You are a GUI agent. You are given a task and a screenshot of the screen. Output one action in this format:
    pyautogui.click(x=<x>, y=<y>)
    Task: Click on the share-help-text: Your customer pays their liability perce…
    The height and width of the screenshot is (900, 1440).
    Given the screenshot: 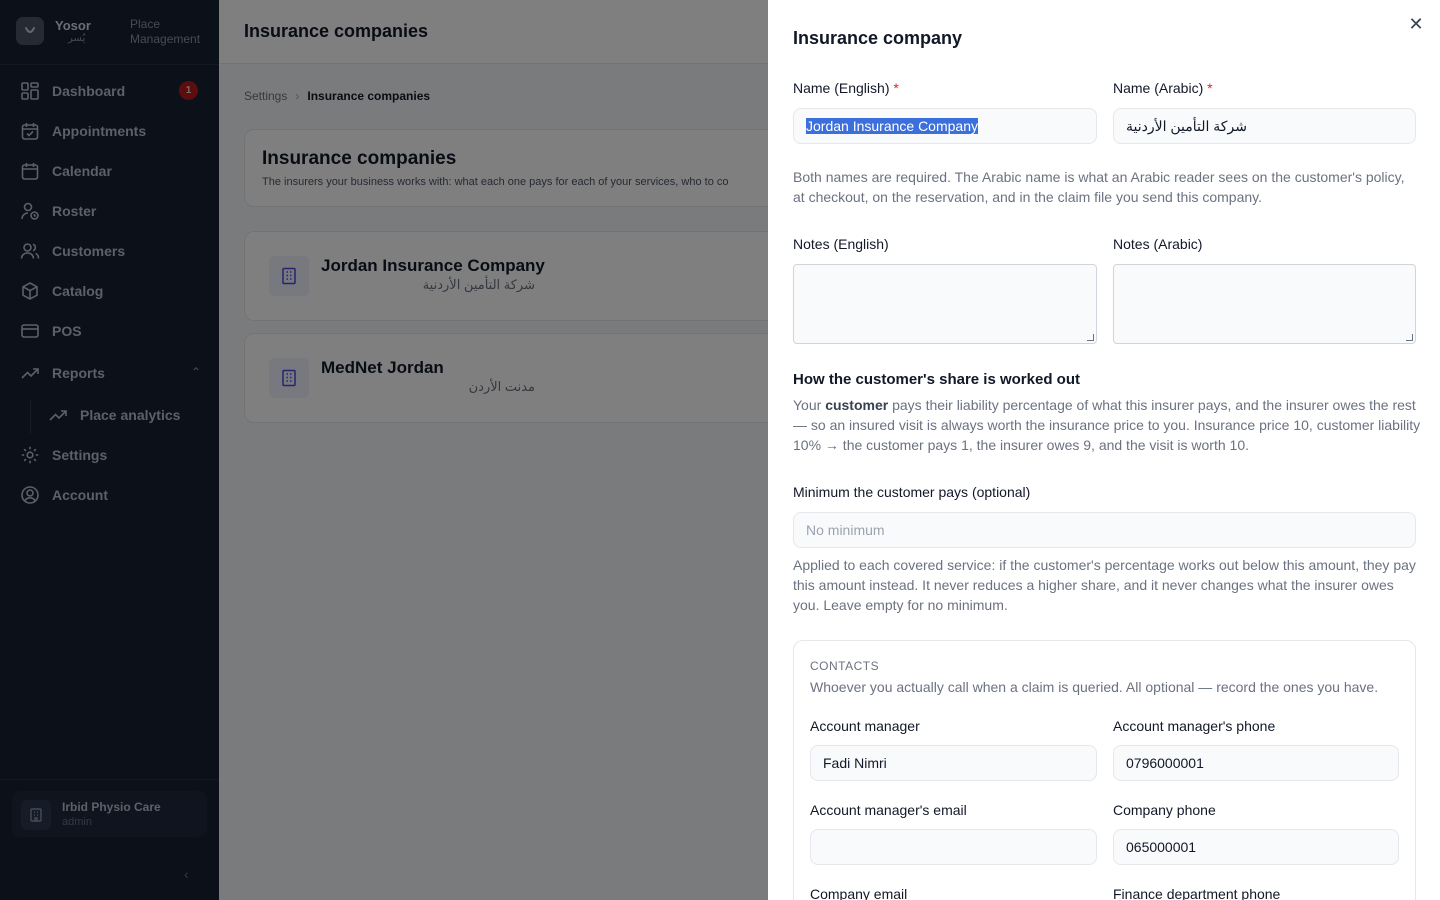 What is the action you would take?
    pyautogui.click(x=1107, y=425)
    